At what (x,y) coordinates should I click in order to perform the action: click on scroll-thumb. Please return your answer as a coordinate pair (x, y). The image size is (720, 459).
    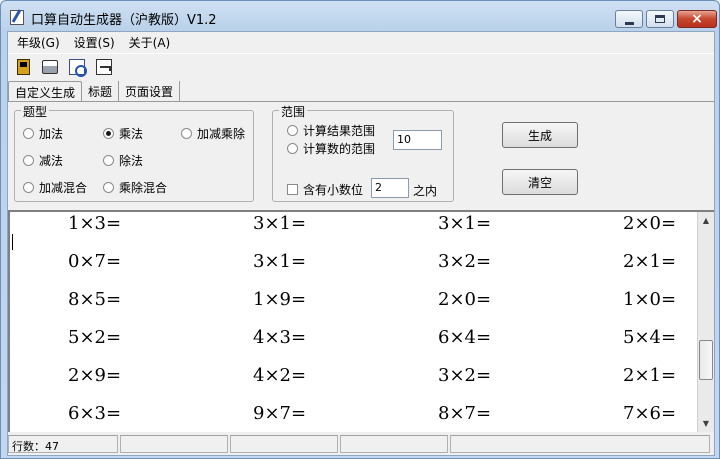
    Looking at the image, I should click on (706, 360).